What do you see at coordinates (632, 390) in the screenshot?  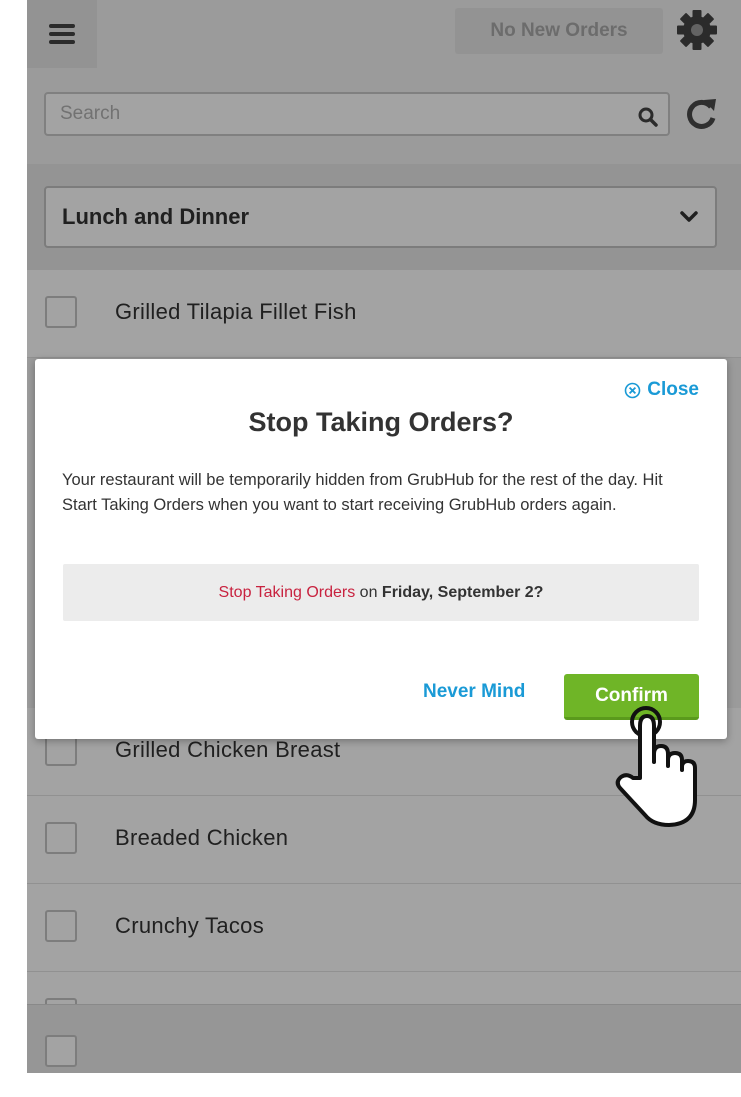 I see `close-circle-icon` at bounding box center [632, 390].